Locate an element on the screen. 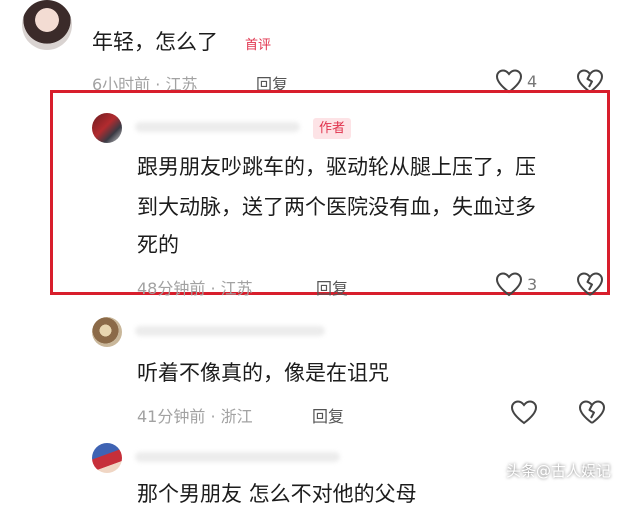 The width and height of the screenshot is (640, 511). like-count: 4 is located at coordinates (532, 81).